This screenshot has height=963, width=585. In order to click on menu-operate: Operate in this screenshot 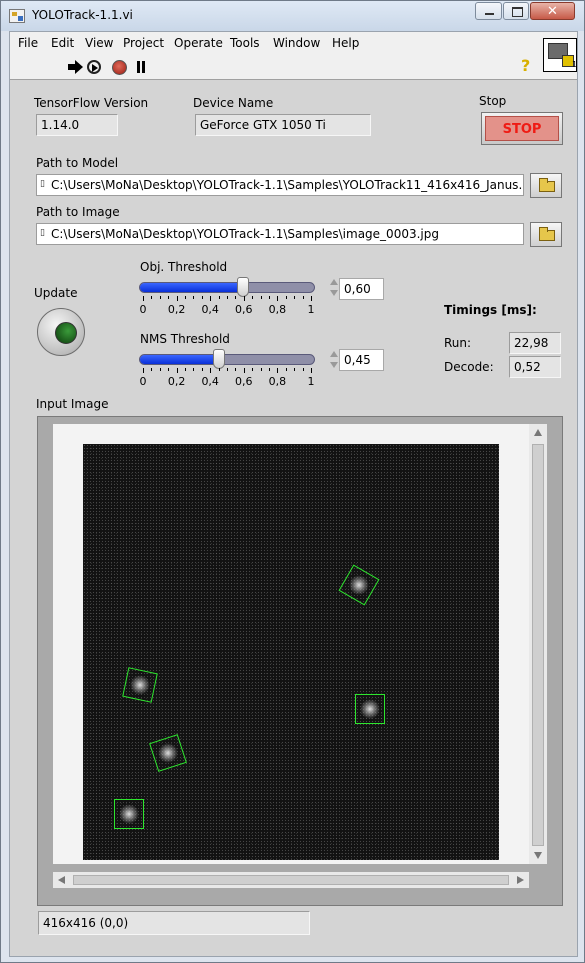, I will do `click(198, 43)`.